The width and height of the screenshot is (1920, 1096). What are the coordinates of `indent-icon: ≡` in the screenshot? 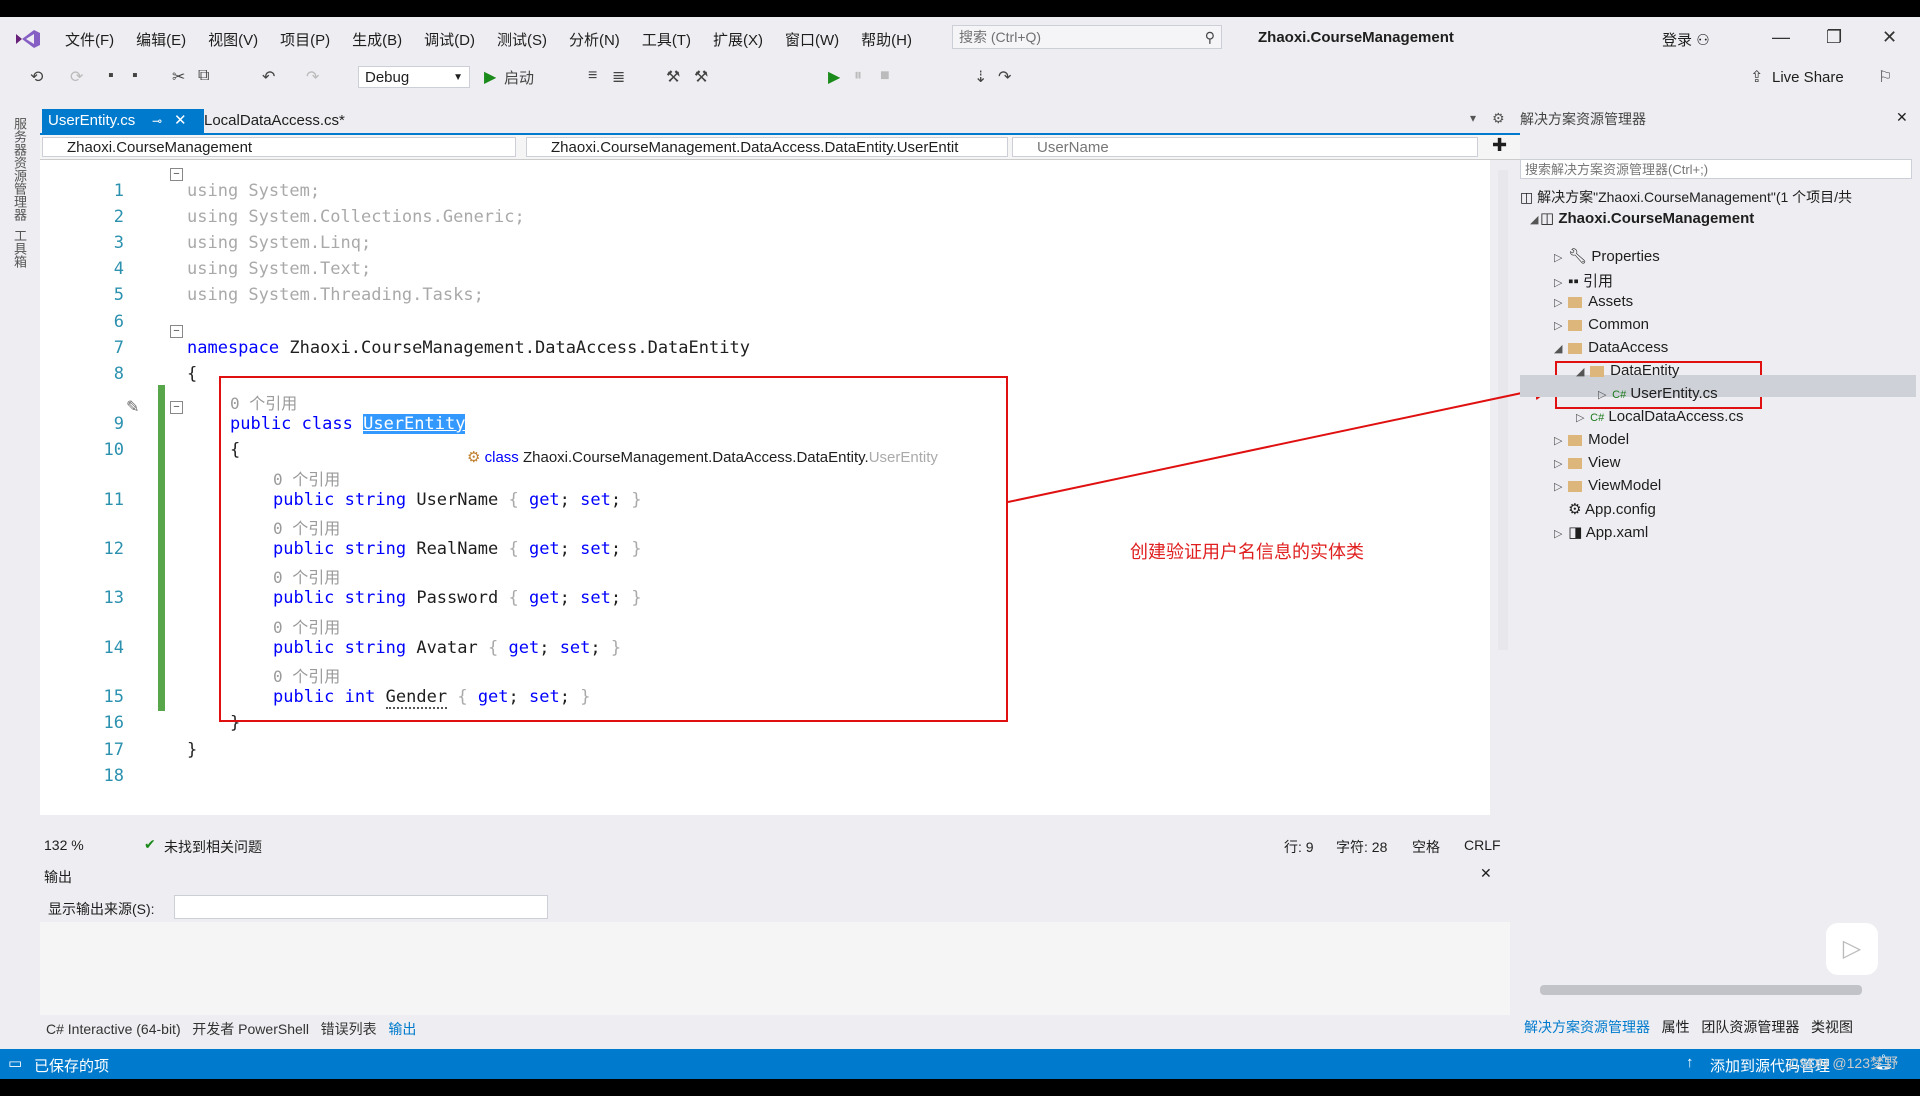 It's located at (592, 76).